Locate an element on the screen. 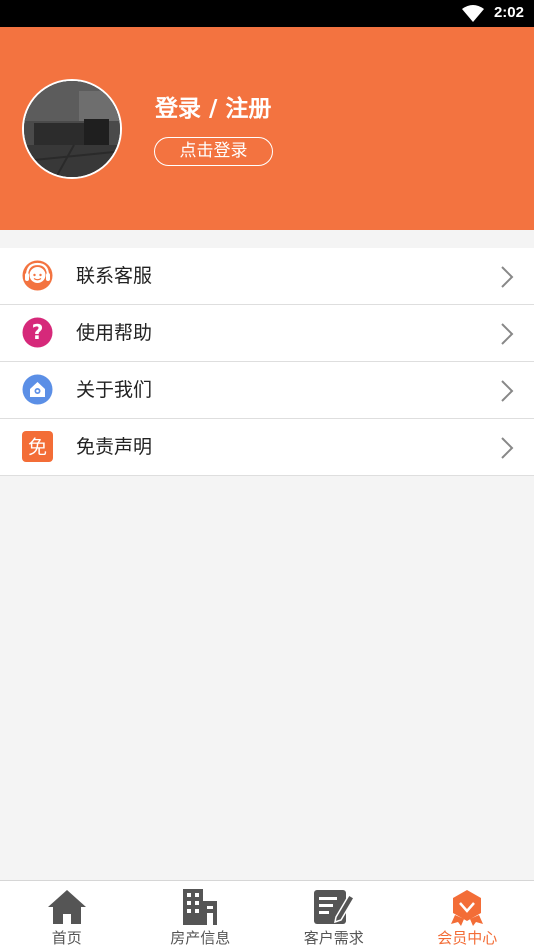  login-register-title: 登录 / 注册 is located at coordinates (213, 106).